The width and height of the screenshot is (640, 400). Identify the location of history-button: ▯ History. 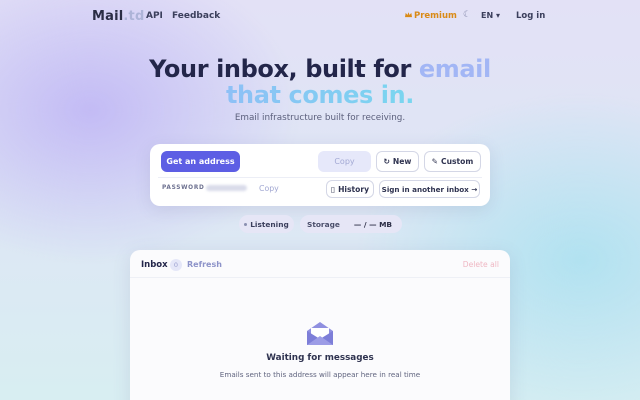
(350, 189).